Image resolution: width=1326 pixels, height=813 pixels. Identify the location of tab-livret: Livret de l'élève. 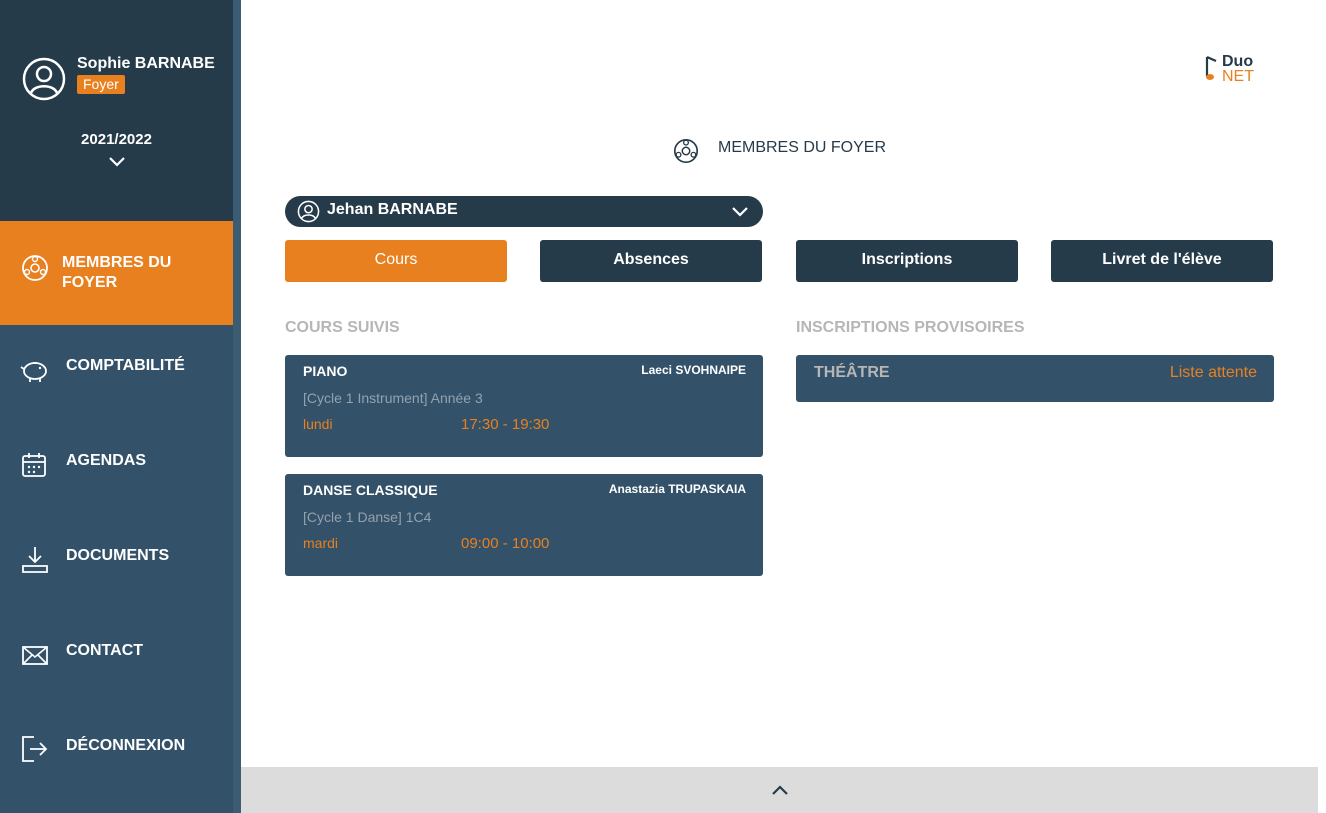
(1162, 261).